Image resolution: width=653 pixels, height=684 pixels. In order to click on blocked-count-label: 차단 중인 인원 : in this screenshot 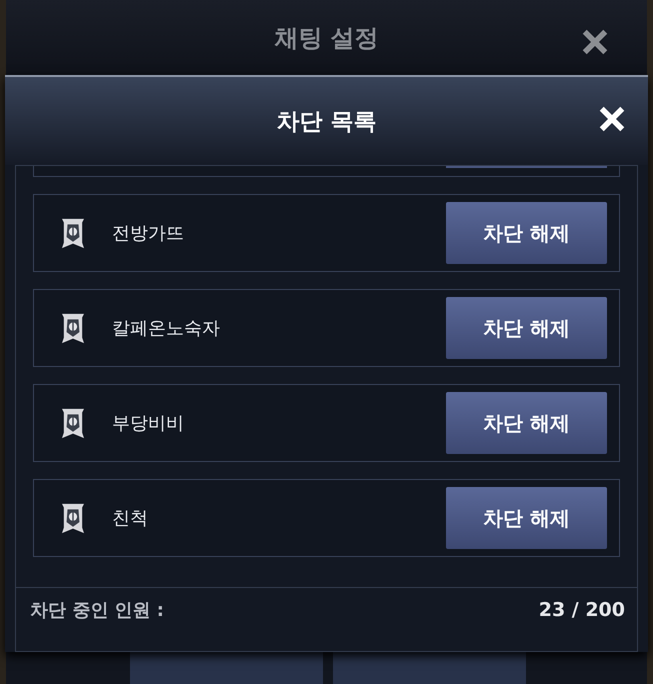, I will do `click(97, 610)`.